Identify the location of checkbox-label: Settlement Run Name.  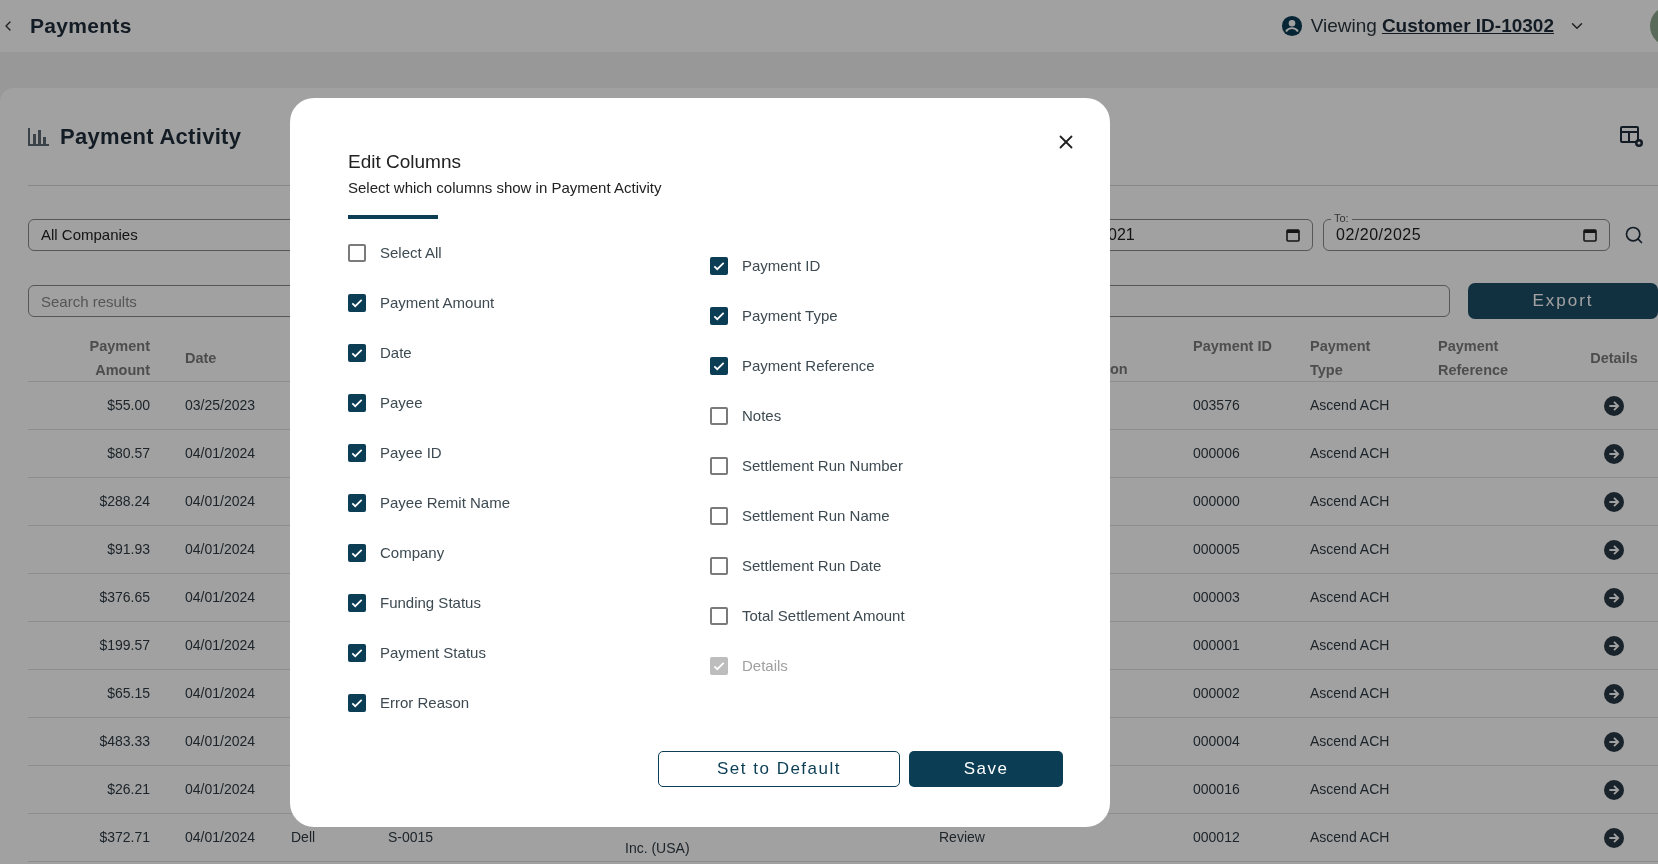
(816, 515).